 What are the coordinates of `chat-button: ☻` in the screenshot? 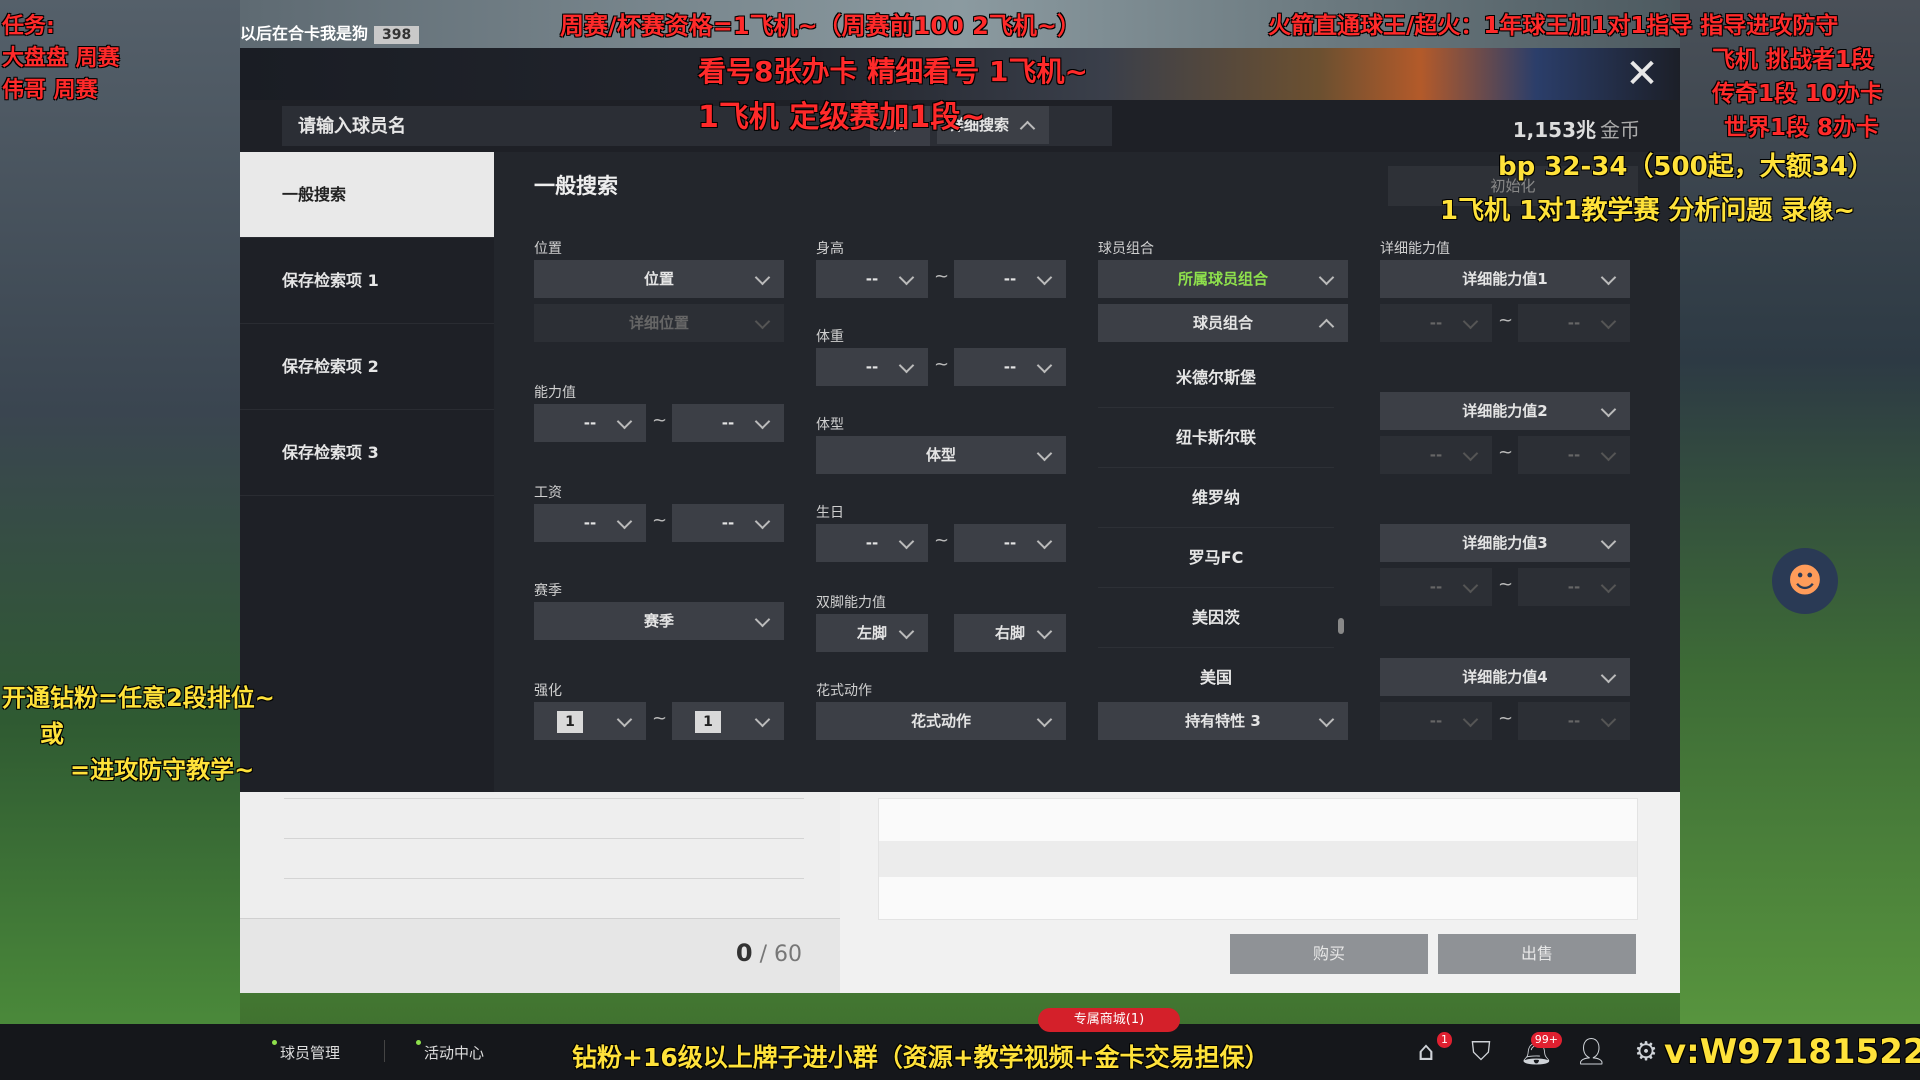 It's located at (1805, 581).